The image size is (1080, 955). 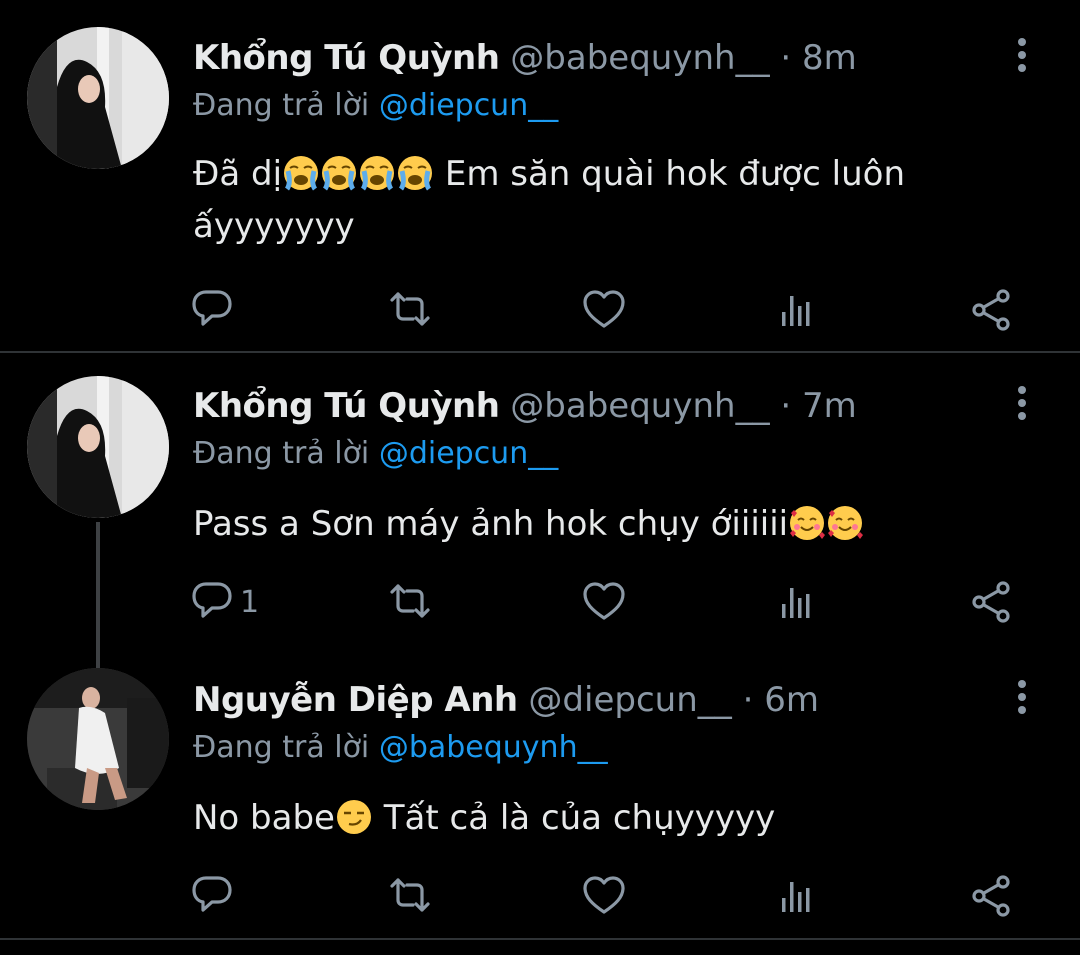 What do you see at coordinates (250, 602) in the screenshot?
I see `reply-count: 1` at bounding box center [250, 602].